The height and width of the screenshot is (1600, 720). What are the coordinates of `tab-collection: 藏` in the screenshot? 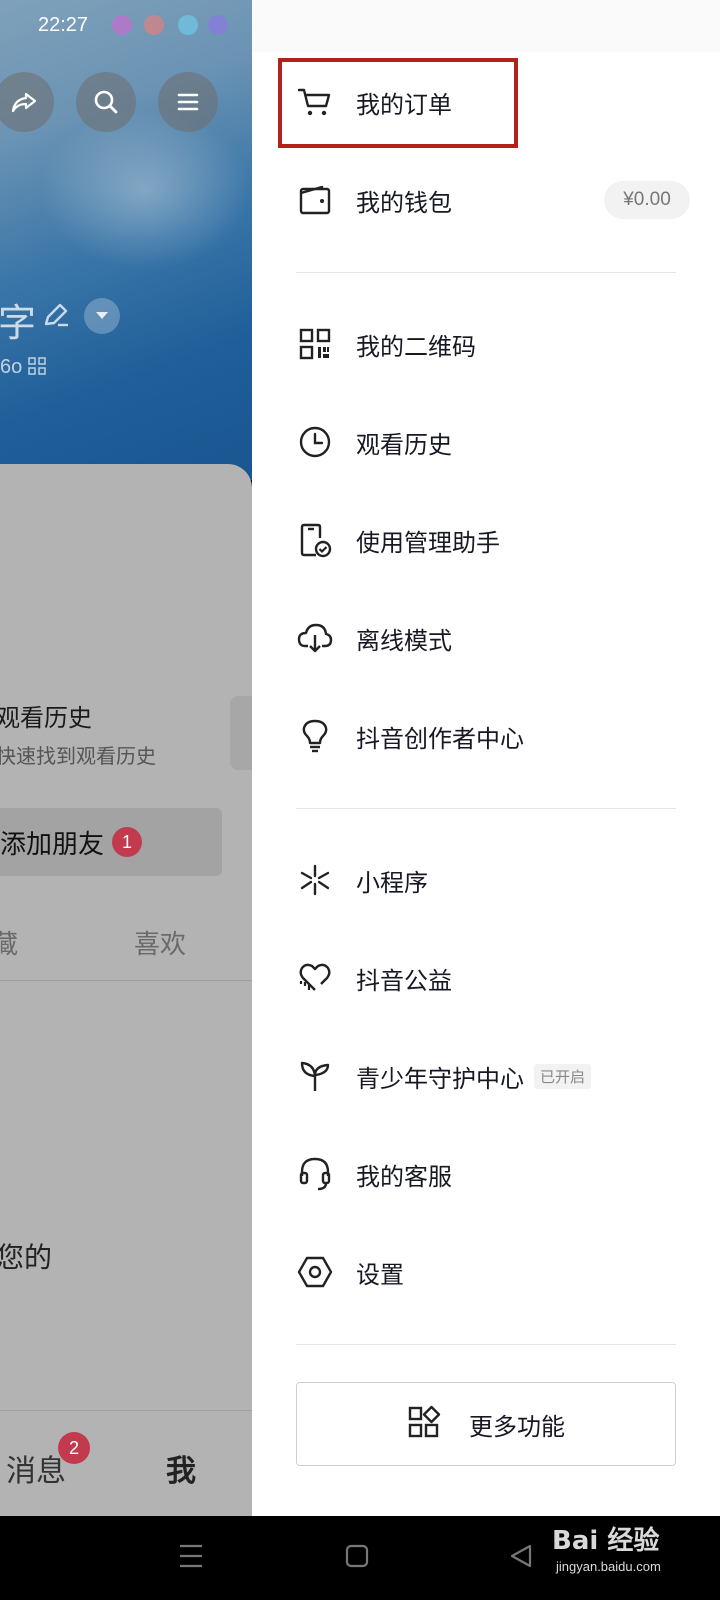 It's located at (9, 942).